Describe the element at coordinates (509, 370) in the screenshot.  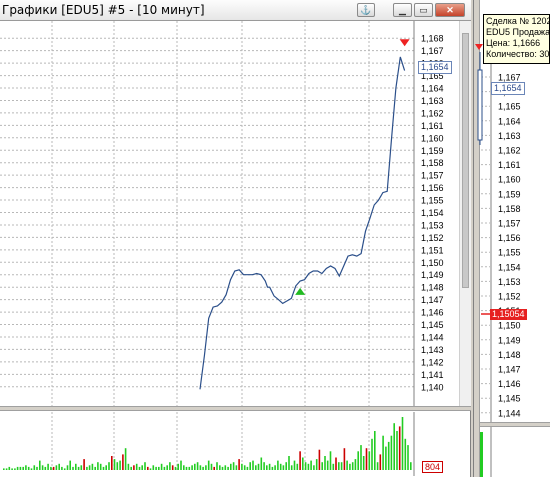
I see `side-price-tick-label: 1,147` at that location.